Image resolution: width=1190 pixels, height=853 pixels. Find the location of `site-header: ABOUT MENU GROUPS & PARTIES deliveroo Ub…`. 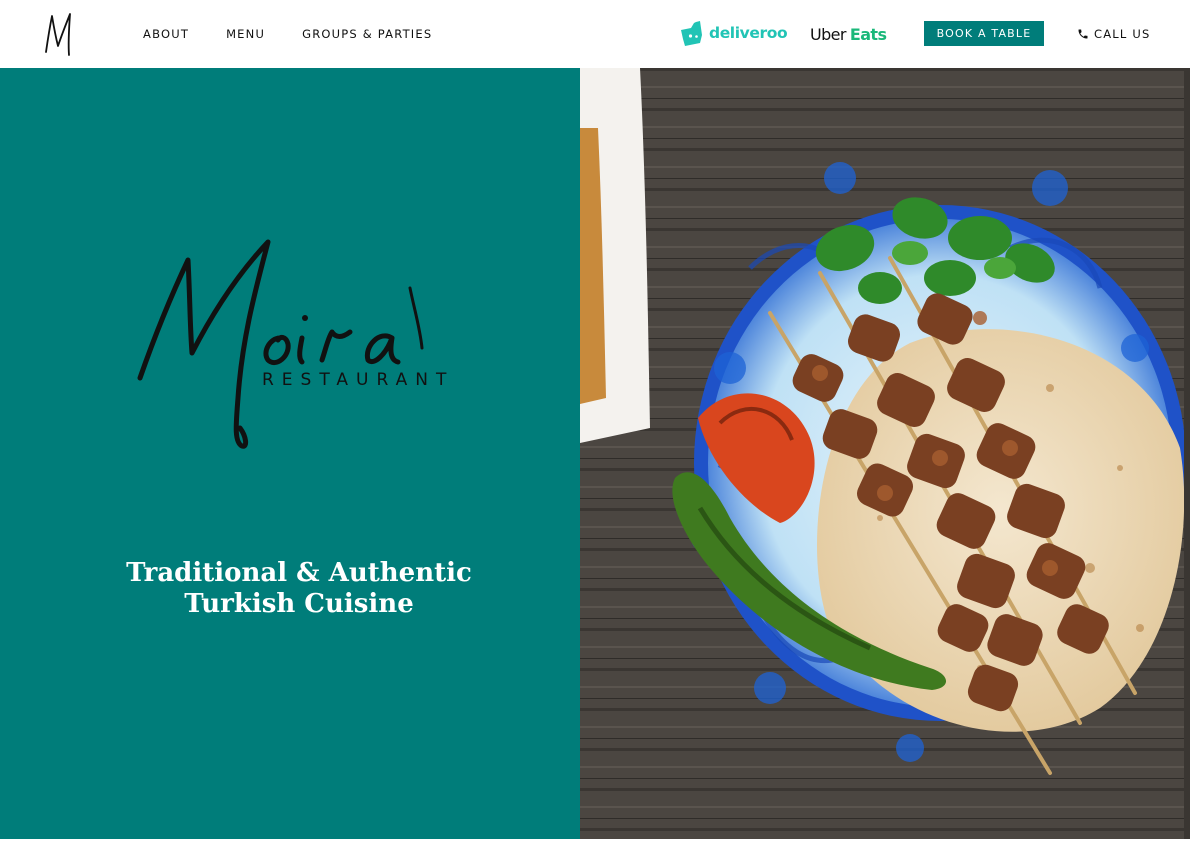

site-header: ABOUT MENU GROUPS & PARTIES deliveroo Ub… is located at coordinates (595, 34).